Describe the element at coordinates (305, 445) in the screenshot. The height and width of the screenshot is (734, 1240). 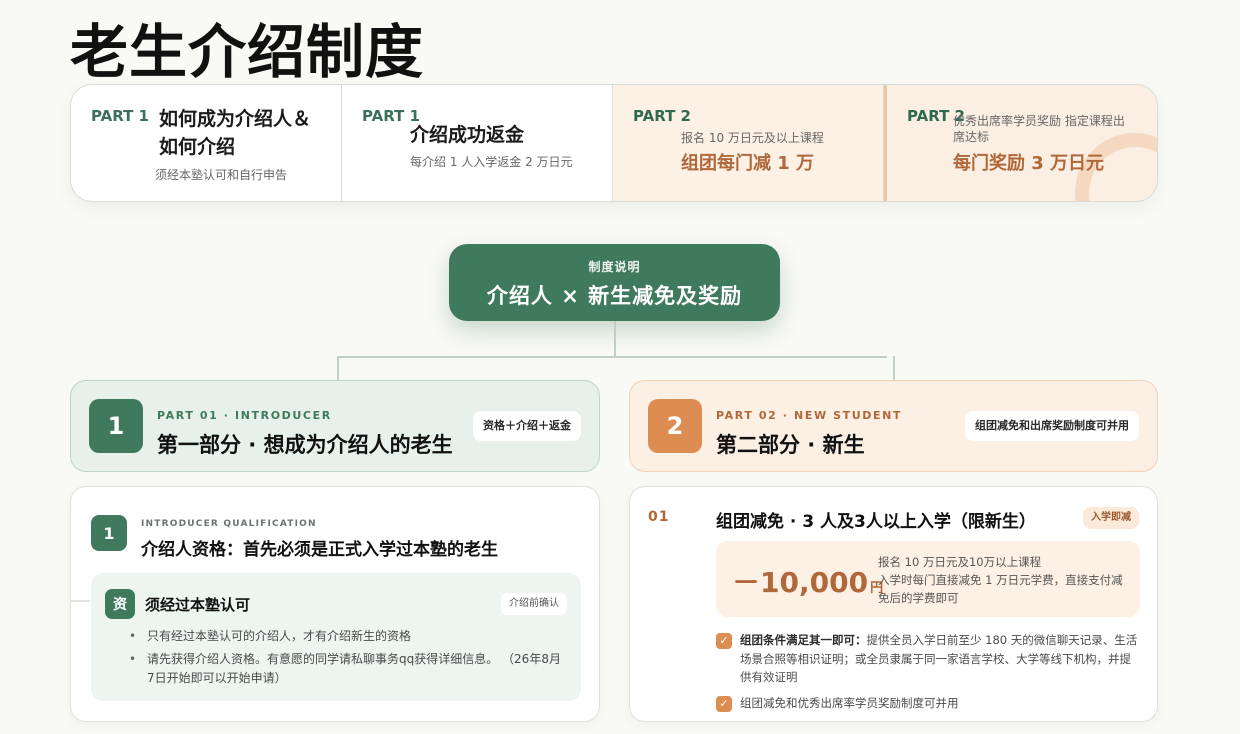
I see `section-title: 第一部分 · 想成为介绍人的老生` at that location.